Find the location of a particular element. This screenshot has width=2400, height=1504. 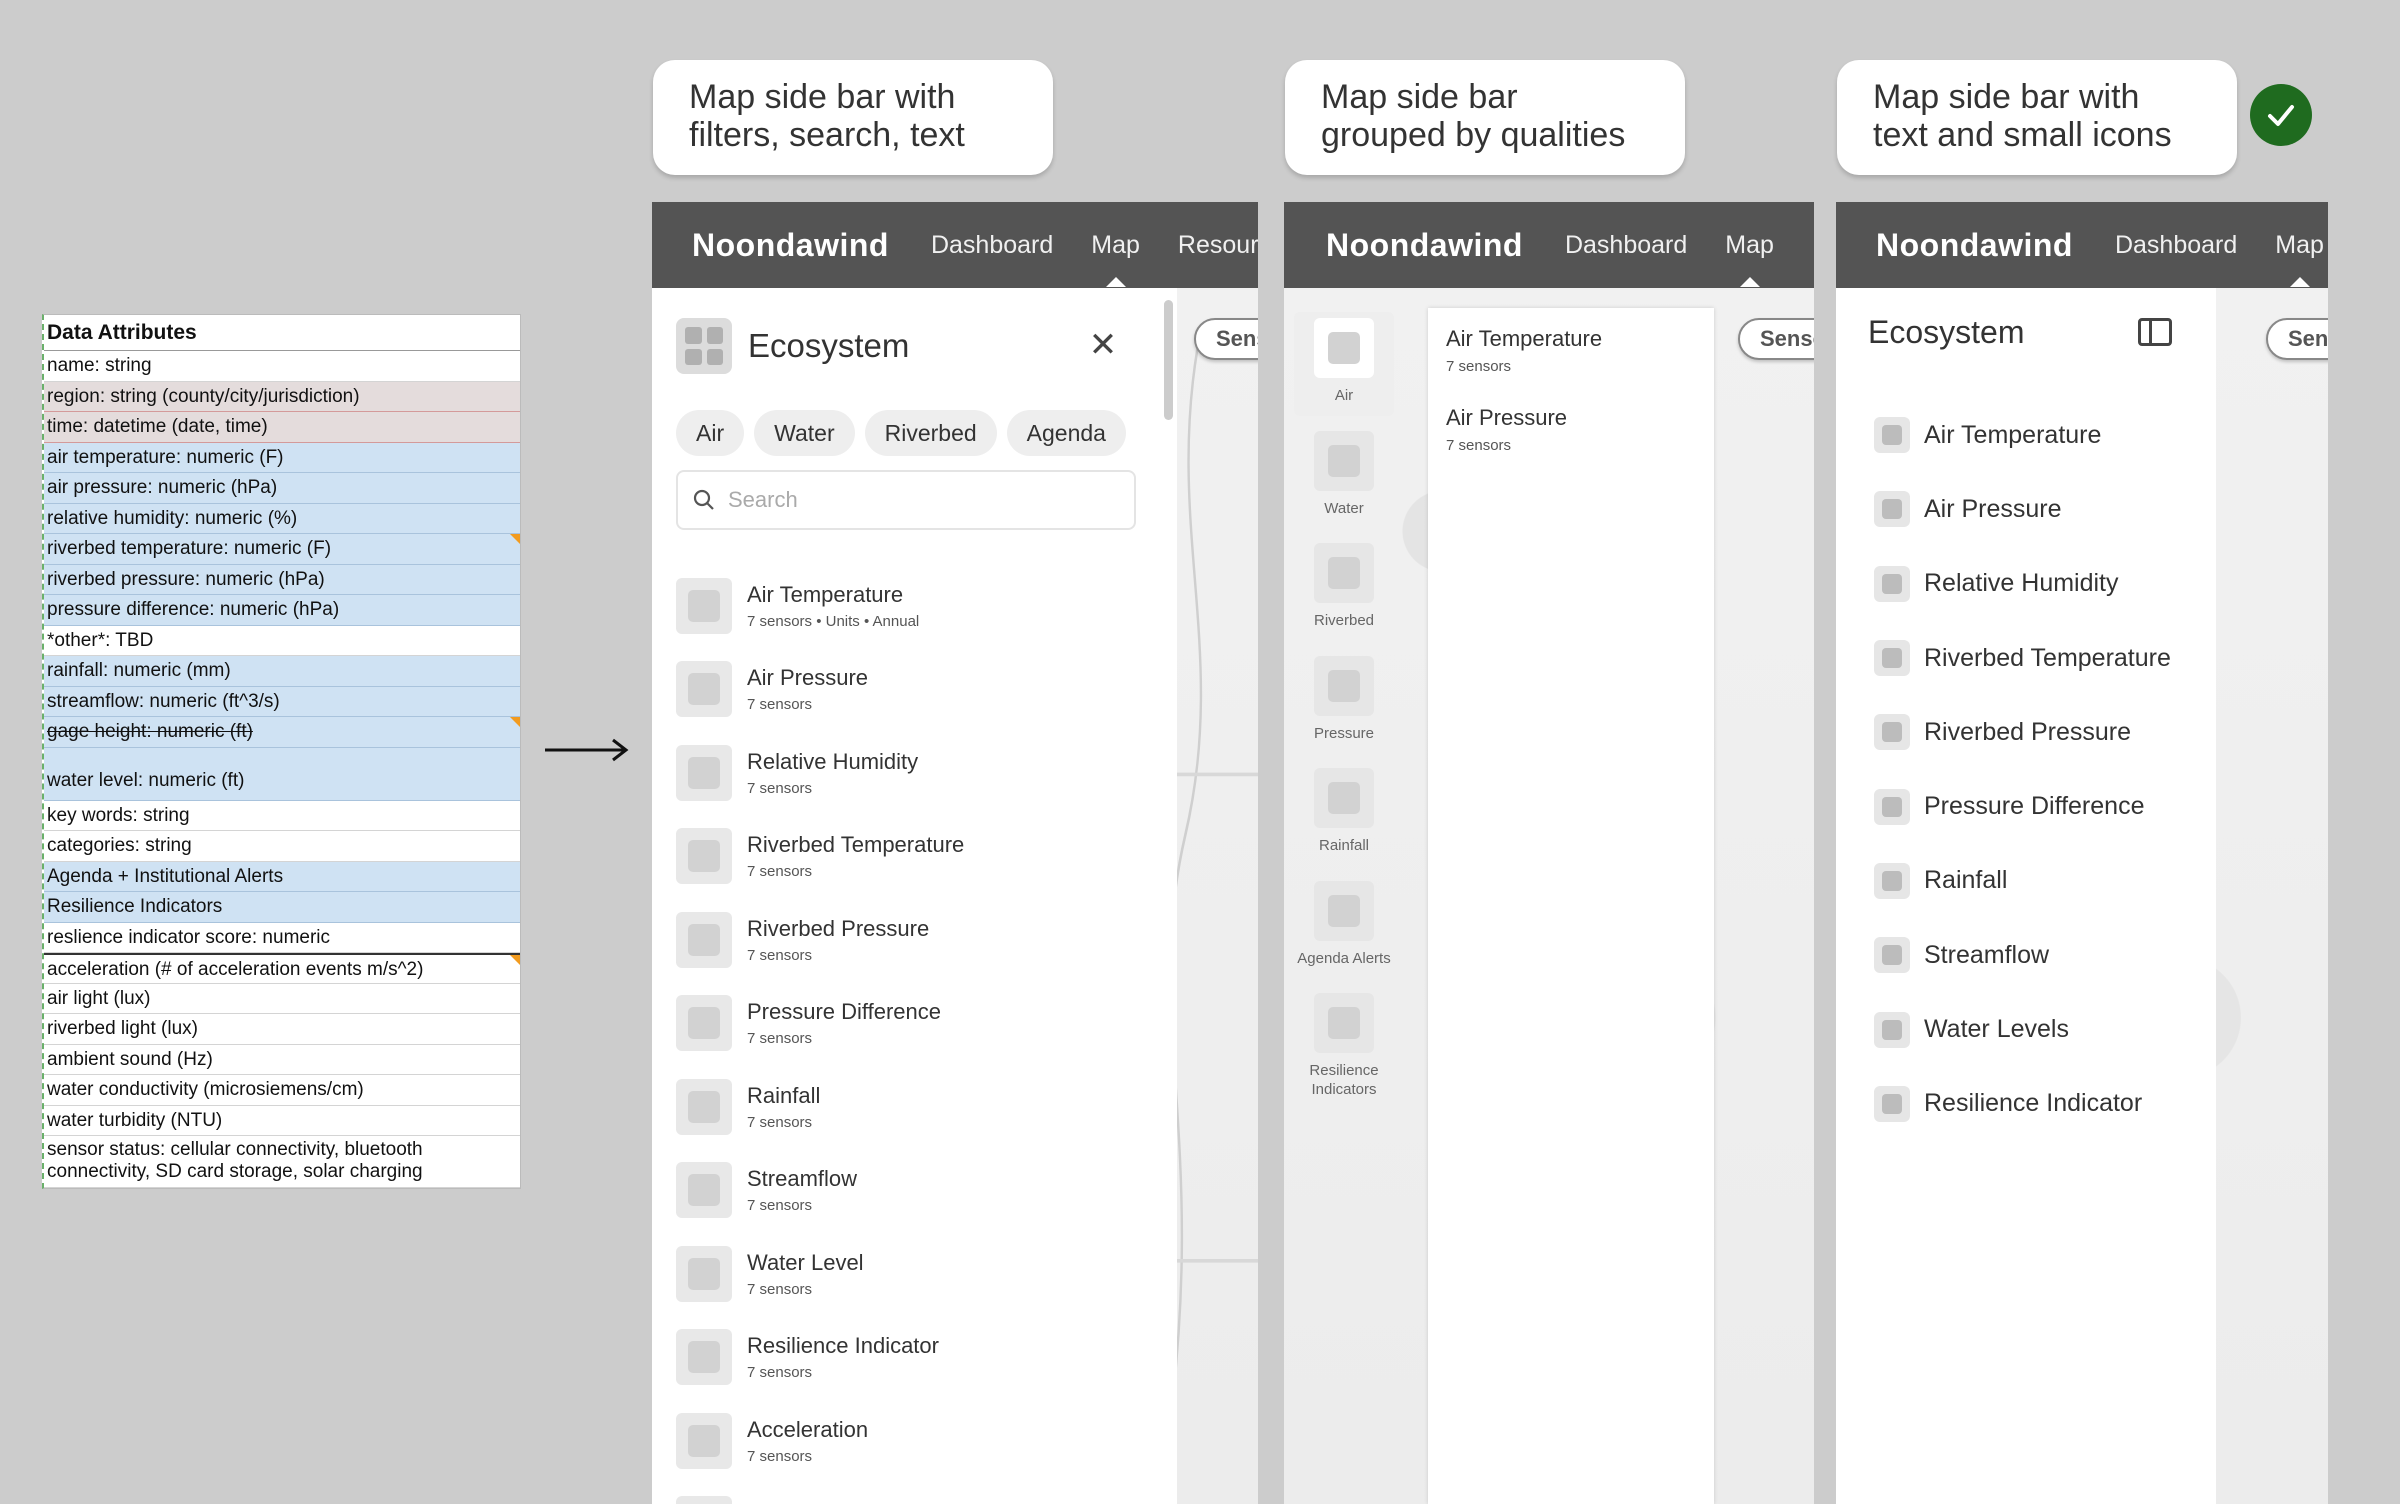

list-item: Relative Humidity is located at coordinates (2022, 584).